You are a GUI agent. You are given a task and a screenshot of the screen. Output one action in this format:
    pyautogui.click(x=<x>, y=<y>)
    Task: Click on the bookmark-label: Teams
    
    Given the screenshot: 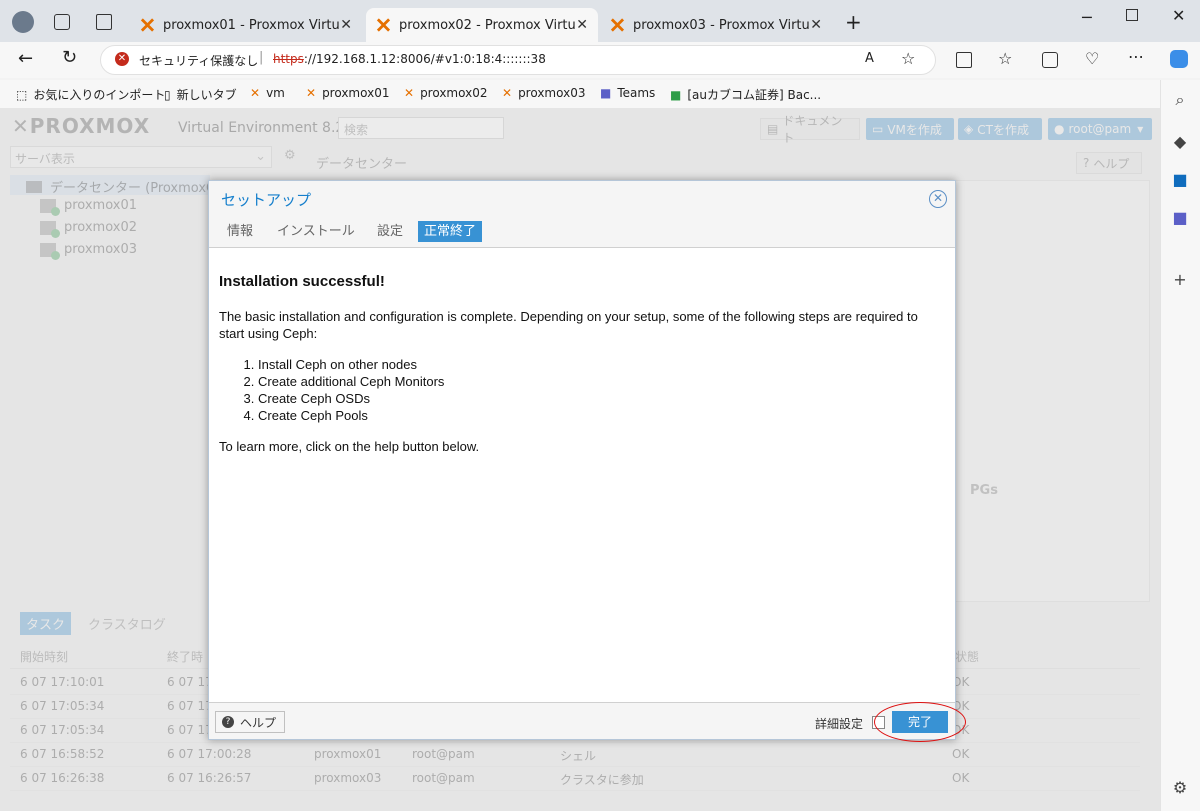 What is the action you would take?
    pyautogui.click(x=636, y=93)
    